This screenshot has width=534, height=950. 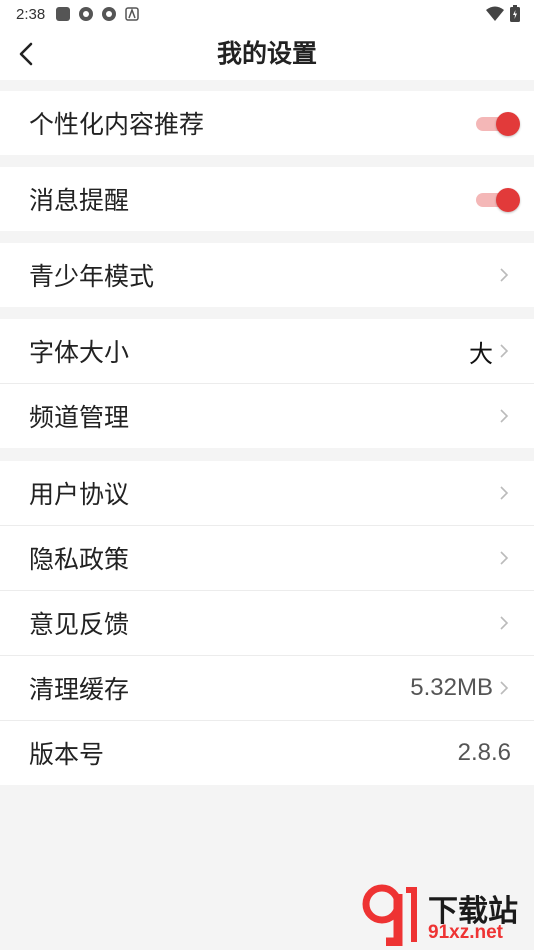 I want to click on app-header: 我的设置, so click(x=267, y=54).